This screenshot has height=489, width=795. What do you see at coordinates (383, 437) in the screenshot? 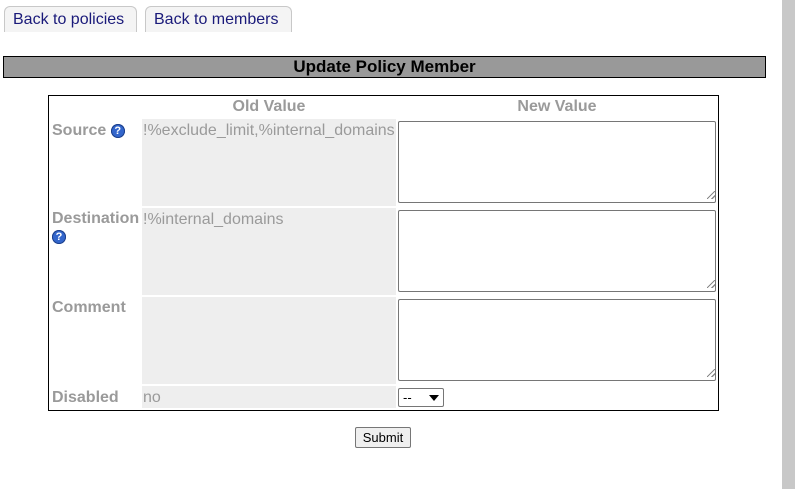
I see `submit-button: Submit` at bounding box center [383, 437].